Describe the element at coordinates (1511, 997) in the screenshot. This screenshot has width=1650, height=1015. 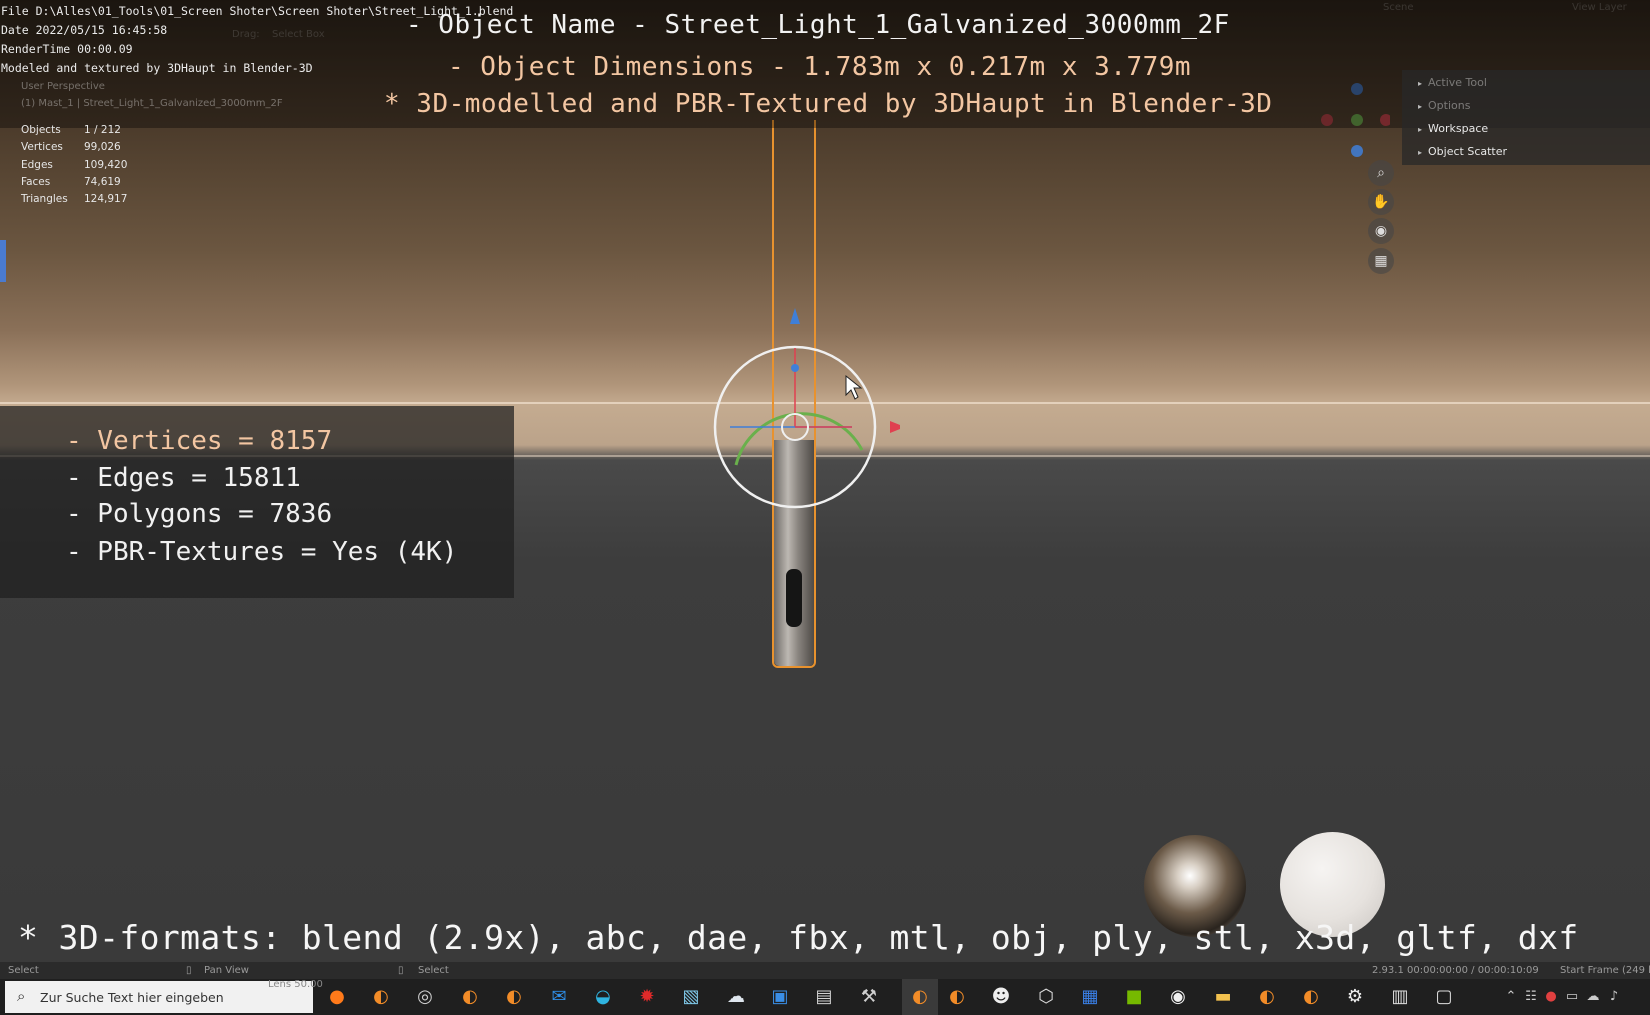
I see `tray-chevron-up-icon: ⌃` at that location.